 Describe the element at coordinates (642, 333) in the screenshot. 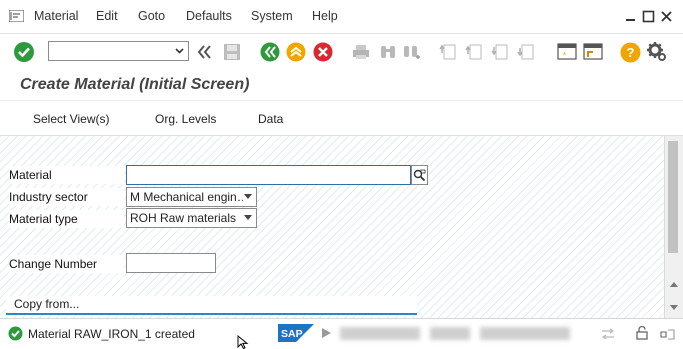

I see `lock-icon` at that location.